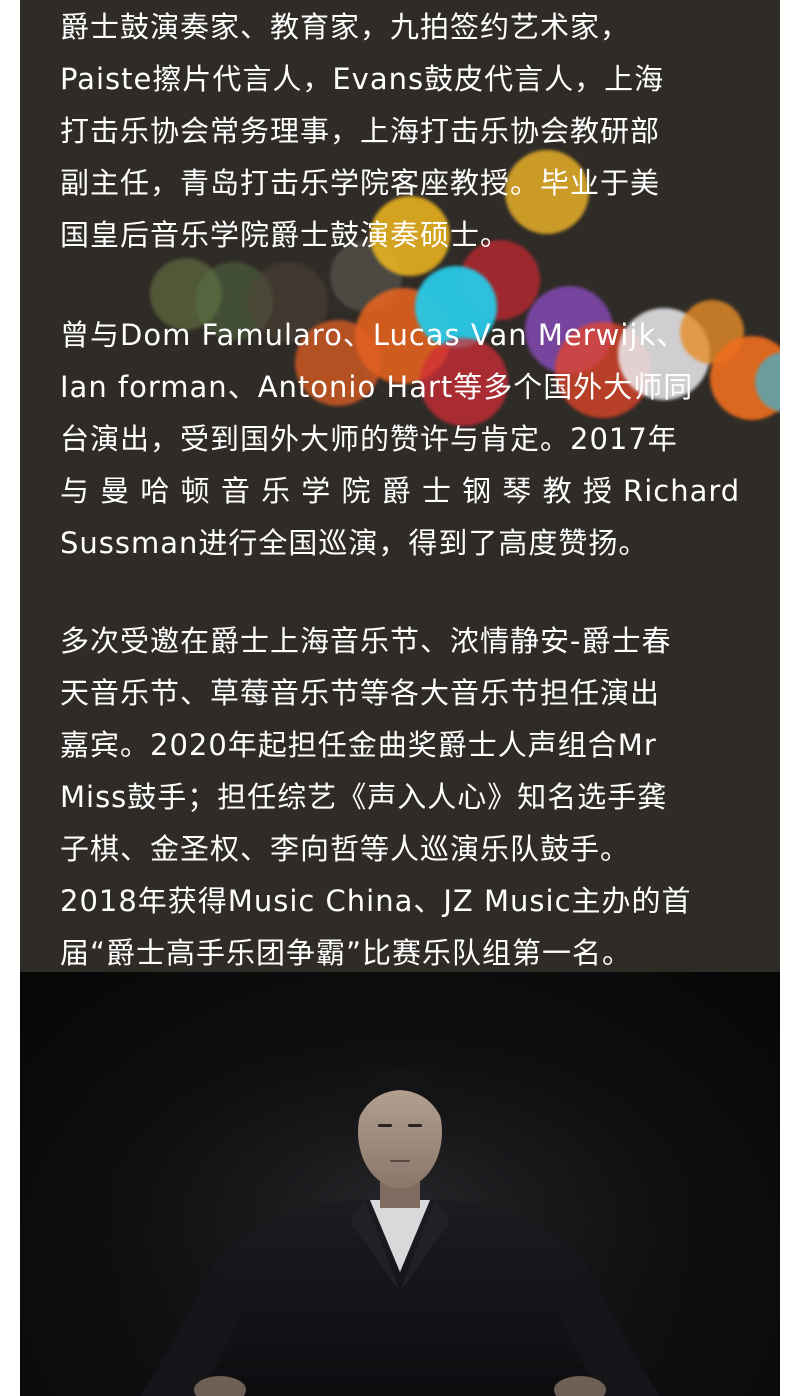 The height and width of the screenshot is (1396, 800). I want to click on text-line: 嘉宾。2020年起担任金曲奖爵士人声组合Mr, so click(358, 745).